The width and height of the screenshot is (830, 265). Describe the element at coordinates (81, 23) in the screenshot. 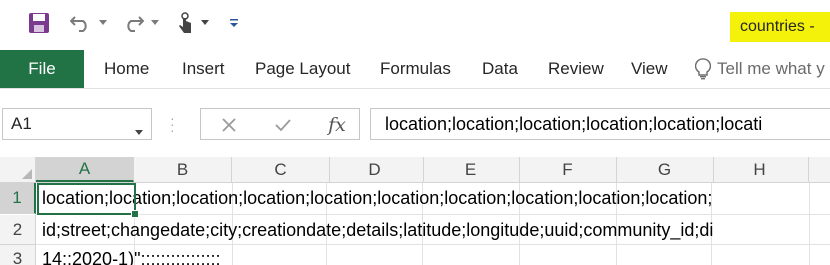

I see `undo-icon` at that location.